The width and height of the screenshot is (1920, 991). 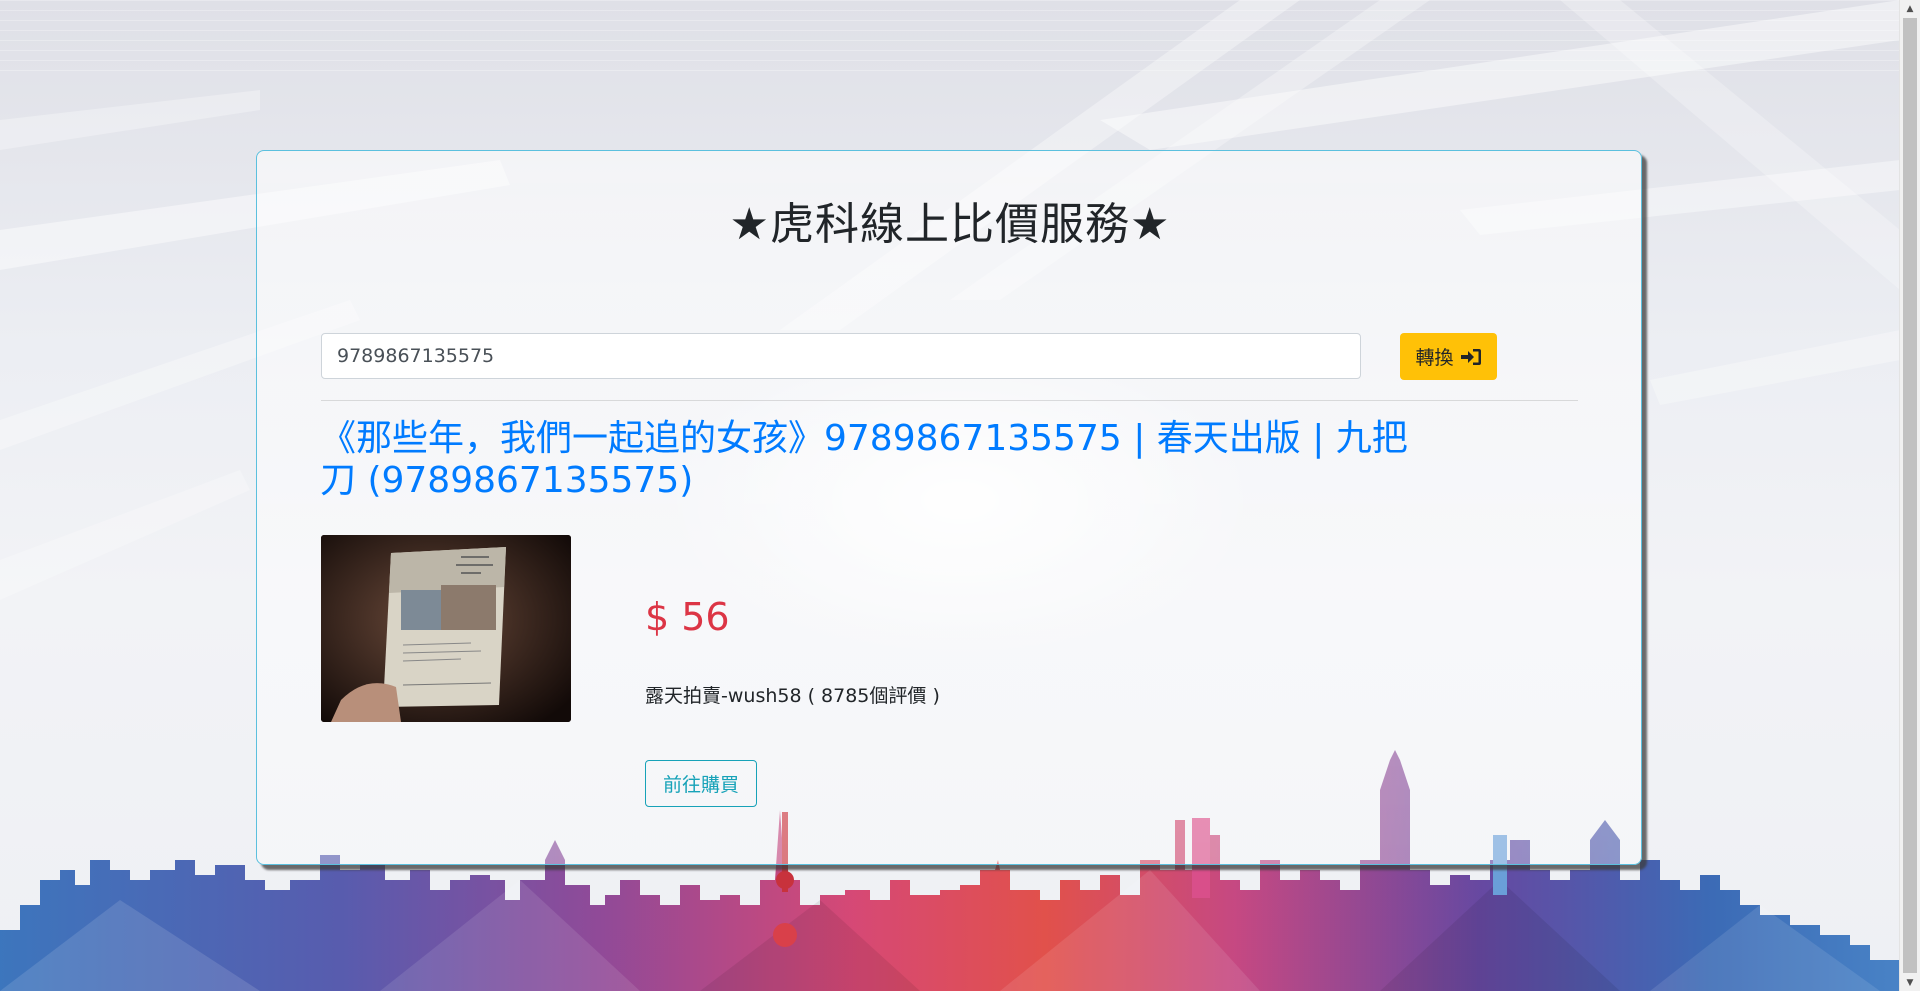 I want to click on scroll-up-arrow-icon: ▲, so click(x=1910, y=8).